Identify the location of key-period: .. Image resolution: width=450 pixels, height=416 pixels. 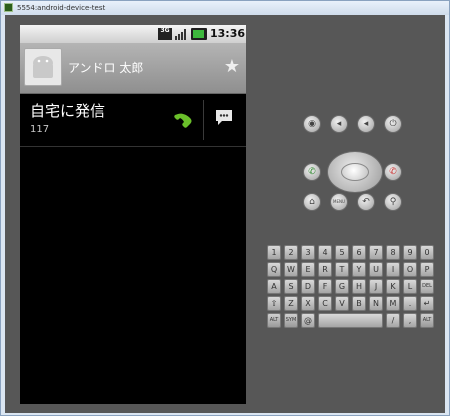
(410, 303).